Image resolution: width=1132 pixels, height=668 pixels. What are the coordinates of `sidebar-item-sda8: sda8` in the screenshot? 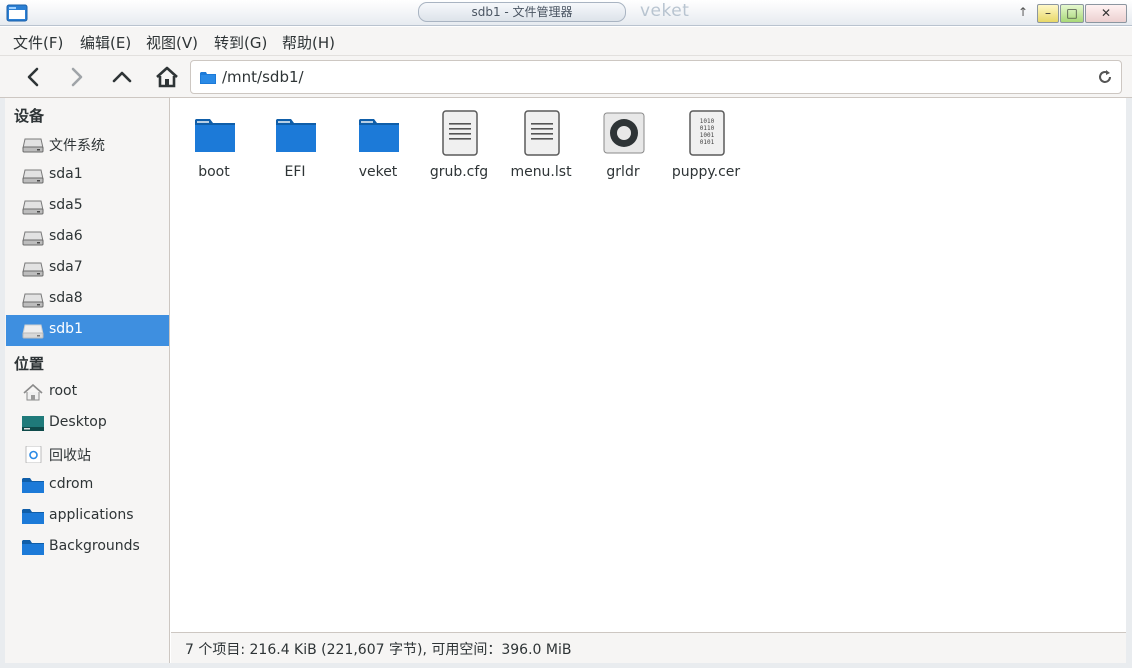 It's located at (87, 299).